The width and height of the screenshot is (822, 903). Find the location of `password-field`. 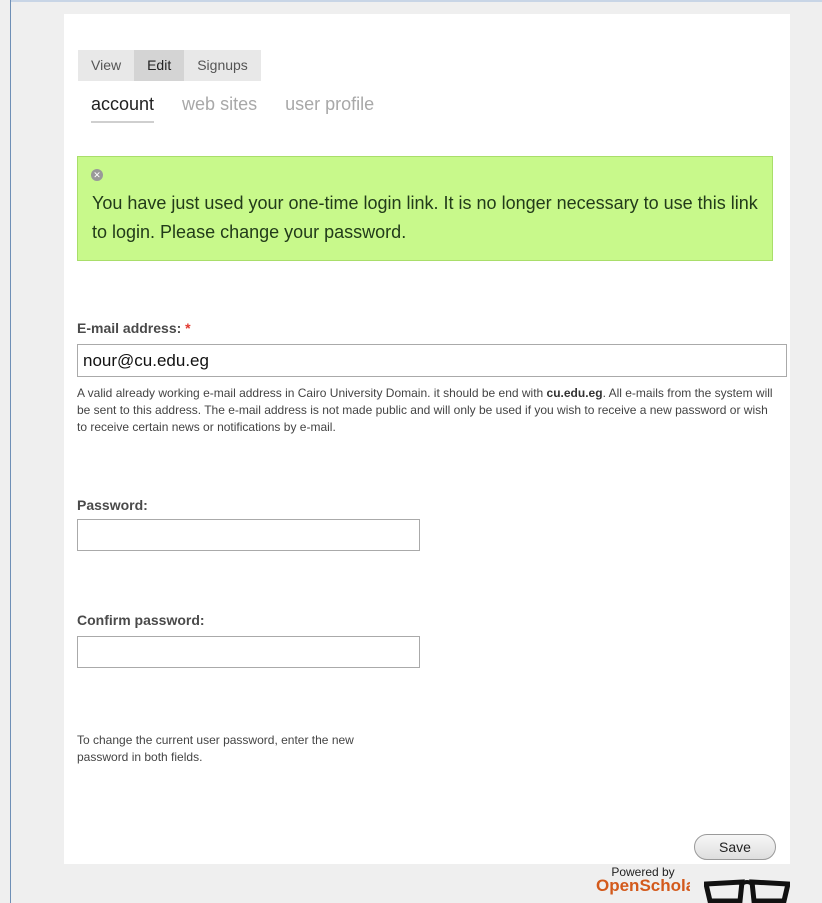

password-field is located at coordinates (248, 535).